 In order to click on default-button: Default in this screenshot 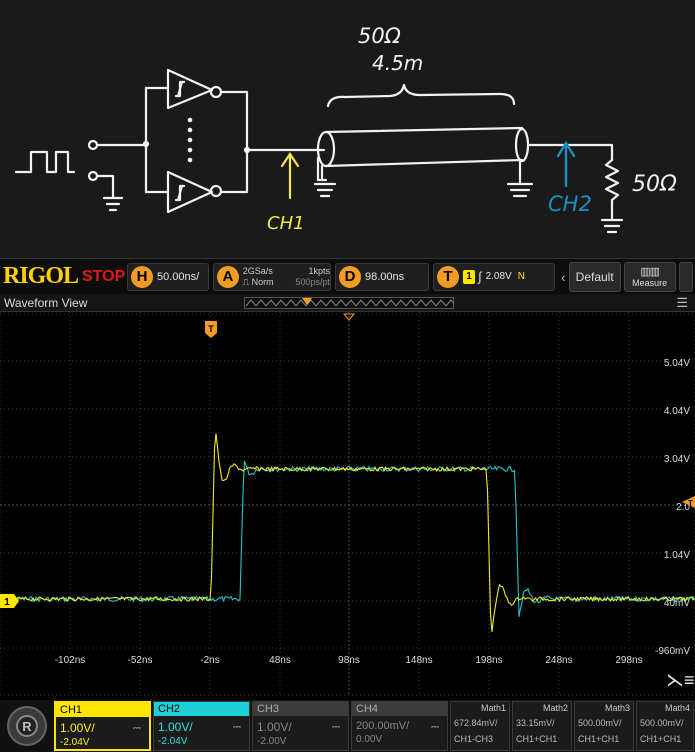, I will do `click(594, 276)`.